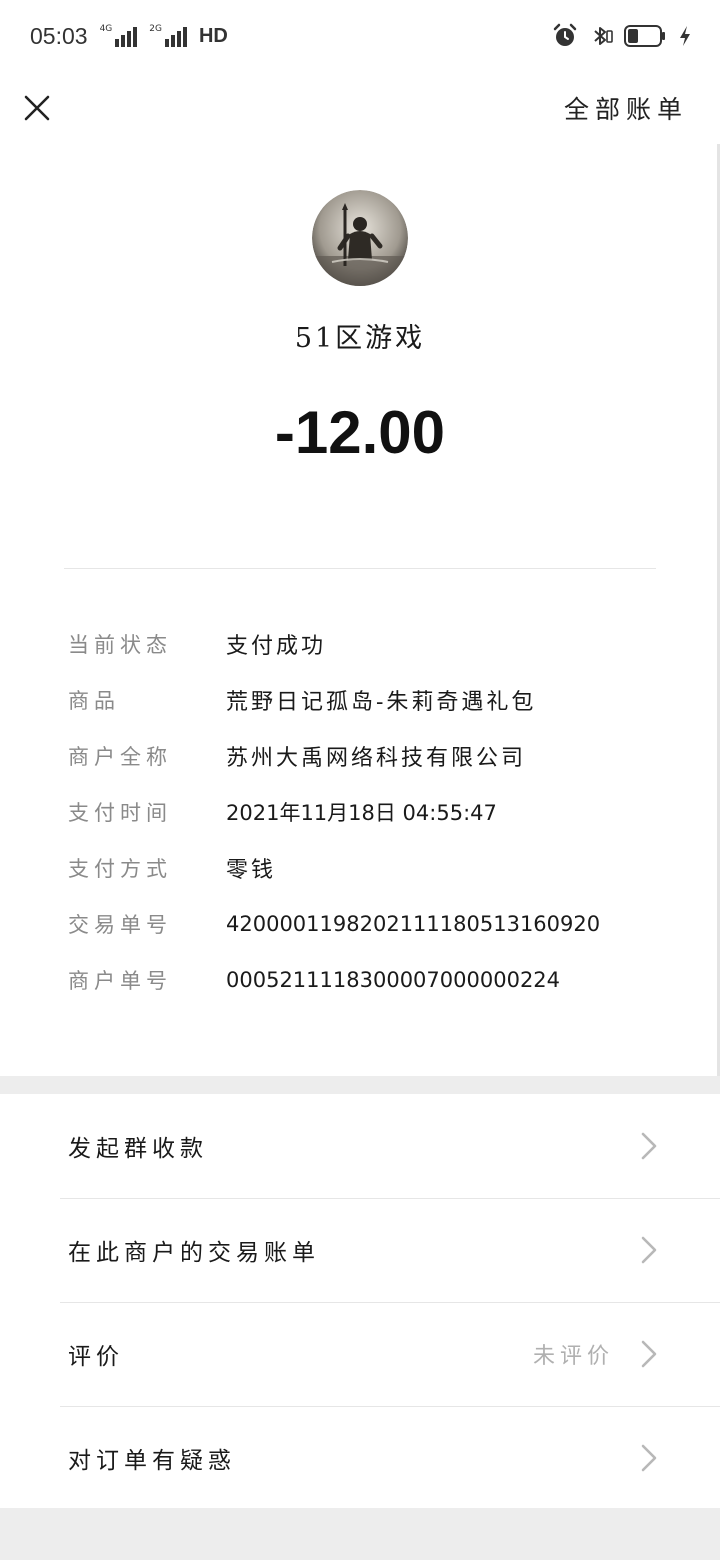 The height and width of the screenshot is (1560, 720). I want to click on nav-bar: 全部账单, so click(360, 108).